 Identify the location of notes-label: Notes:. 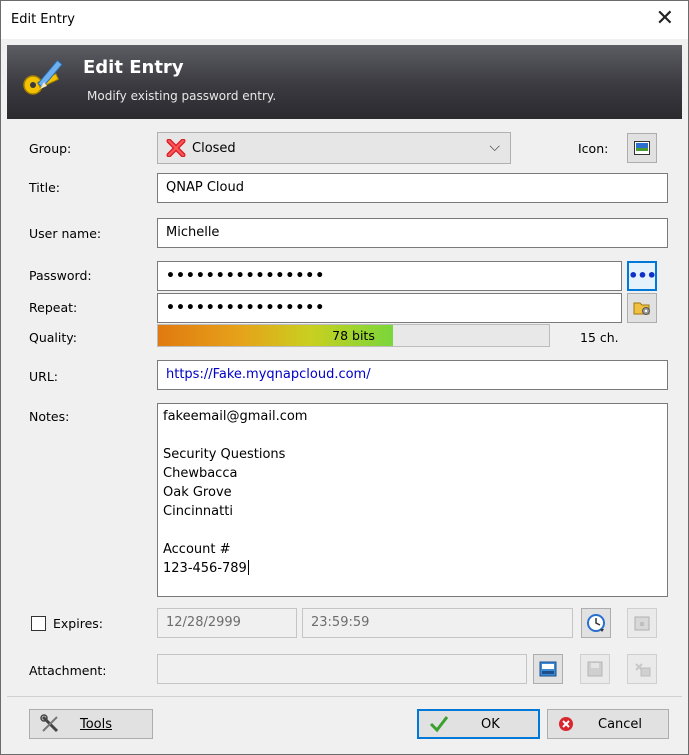
(49, 416).